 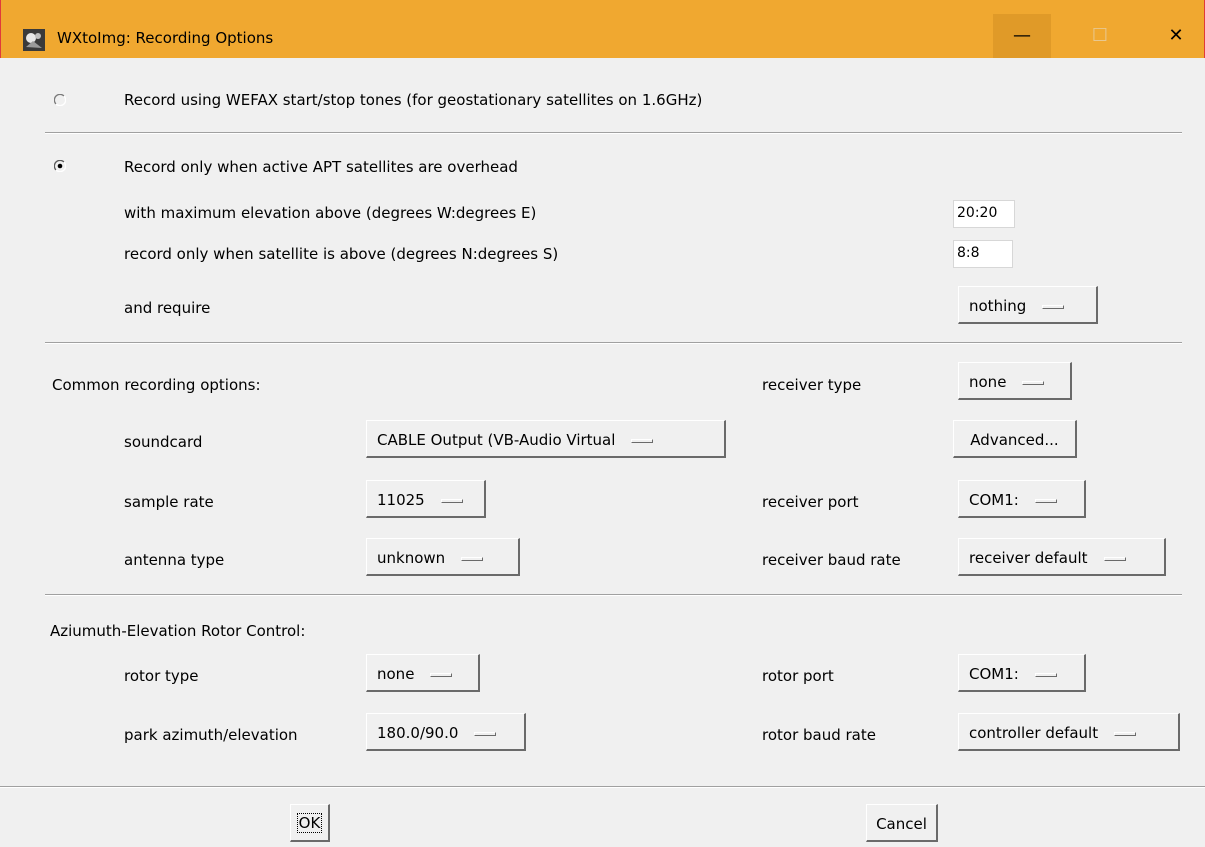 I want to click on rotor-type-value: none, so click(x=396, y=674).